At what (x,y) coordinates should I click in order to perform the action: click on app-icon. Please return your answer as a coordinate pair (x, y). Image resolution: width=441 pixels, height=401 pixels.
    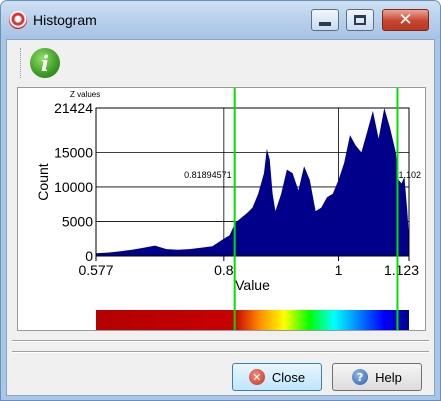
    Looking at the image, I should click on (18, 20).